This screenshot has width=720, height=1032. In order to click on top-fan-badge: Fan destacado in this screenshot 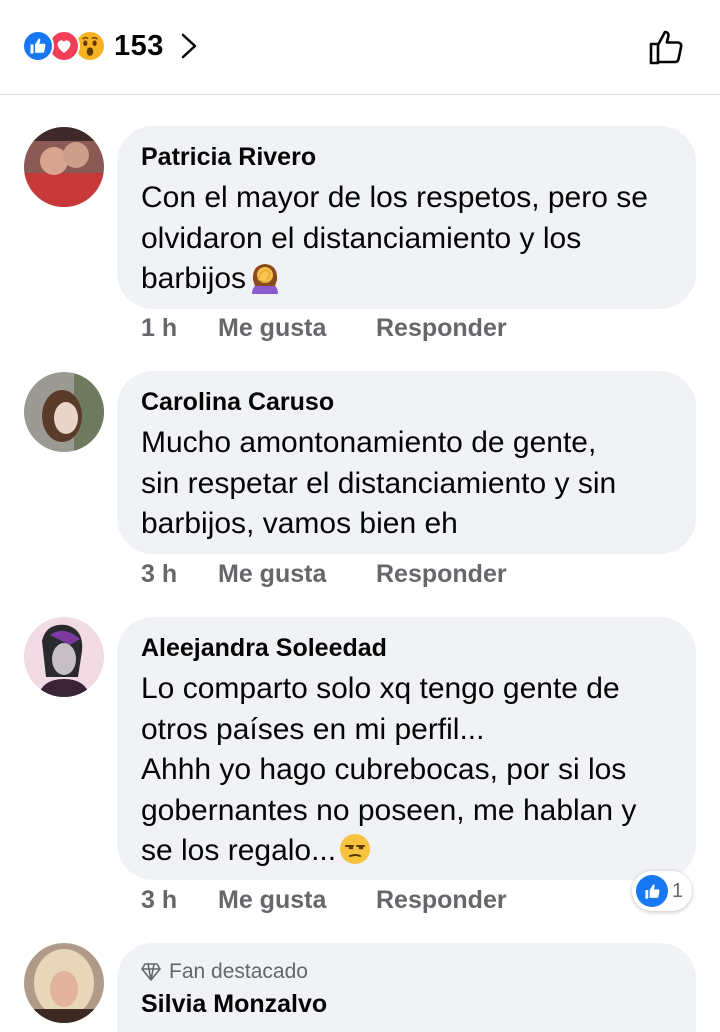, I will do `click(406, 972)`.